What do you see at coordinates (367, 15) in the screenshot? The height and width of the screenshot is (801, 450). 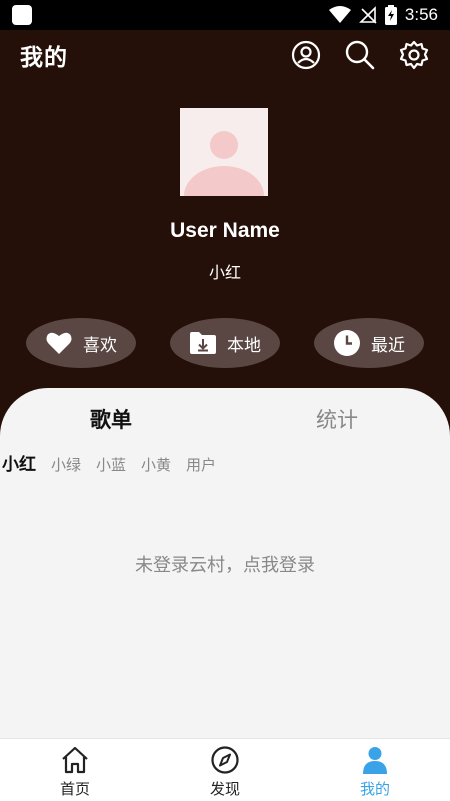 I see `no-signal-icon` at bounding box center [367, 15].